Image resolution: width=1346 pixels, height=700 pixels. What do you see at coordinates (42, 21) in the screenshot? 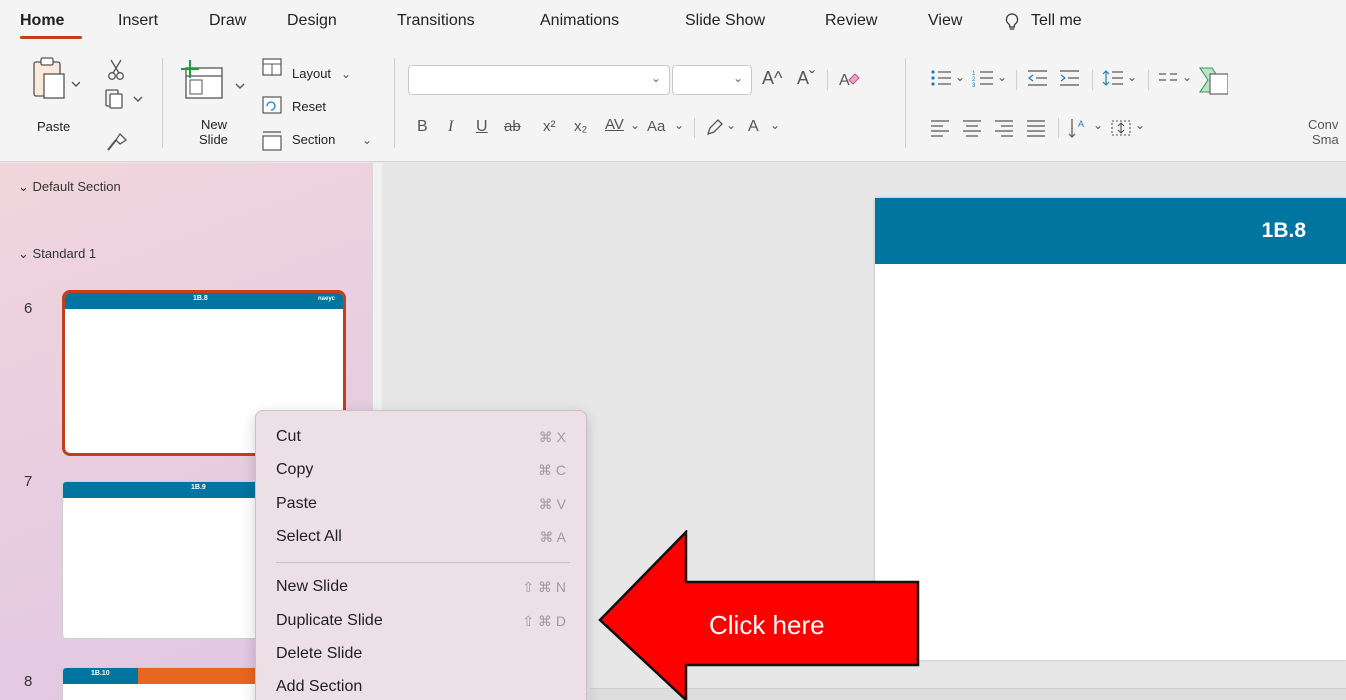
I see `tab-home: Home` at bounding box center [42, 21].